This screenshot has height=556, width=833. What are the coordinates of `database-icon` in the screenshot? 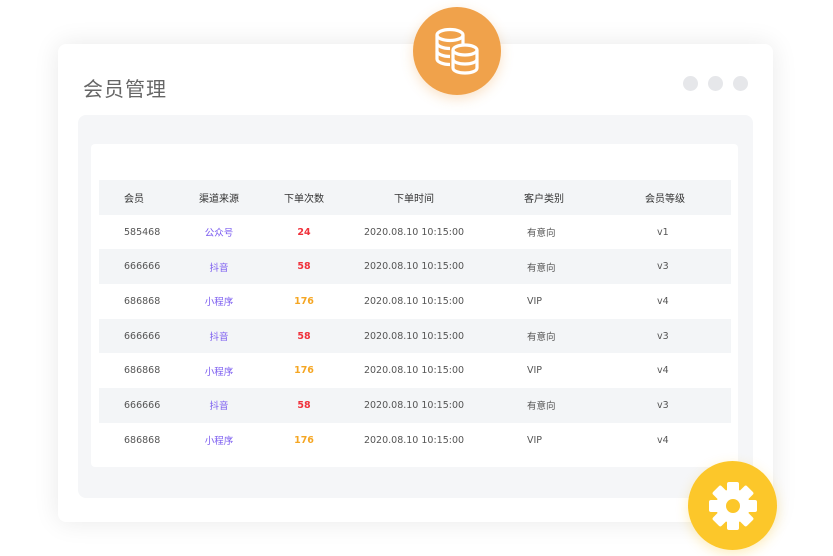 It's located at (457, 51).